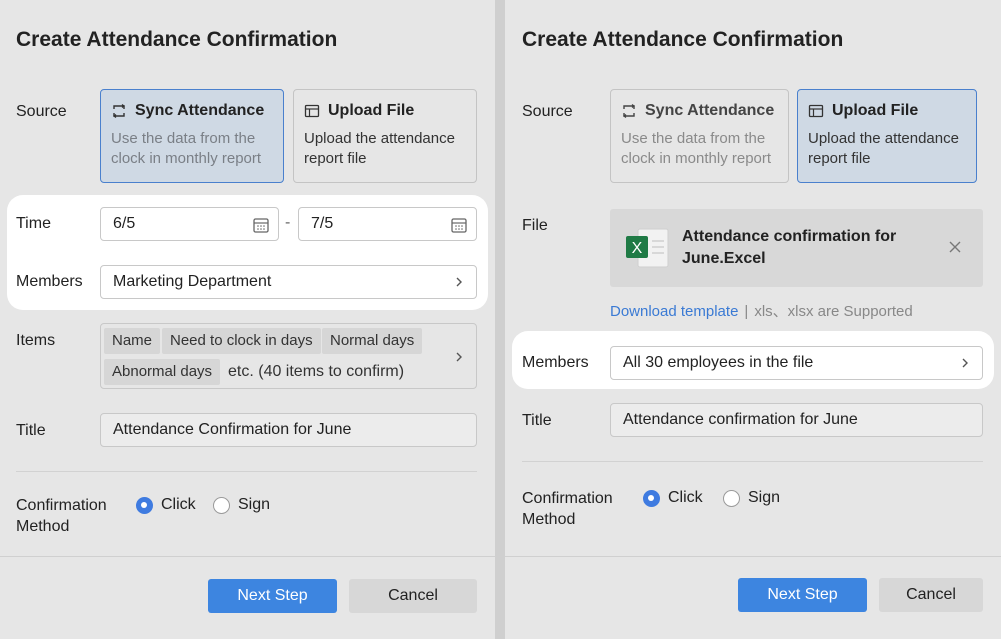 Image resolution: width=1001 pixels, height=639 pixels. What do you see at coordinates (189, 224) in the screenshot?
I see `start-date-field: 6/5` at bounding box center [189, 224].